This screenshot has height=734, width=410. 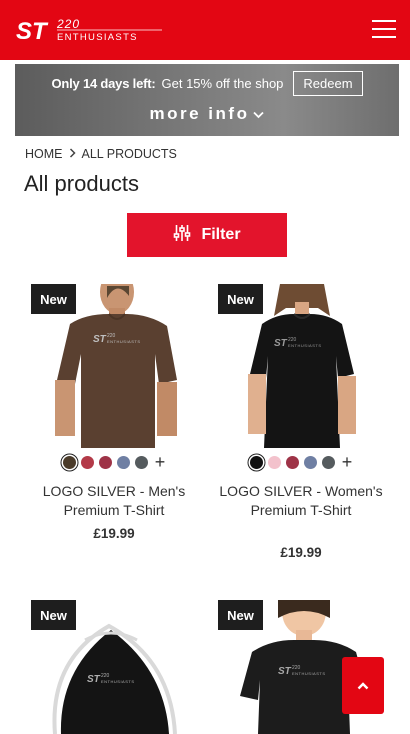 I want to click on logo-suffix: ENTHUSIASTS, so click(x=97, y=37).